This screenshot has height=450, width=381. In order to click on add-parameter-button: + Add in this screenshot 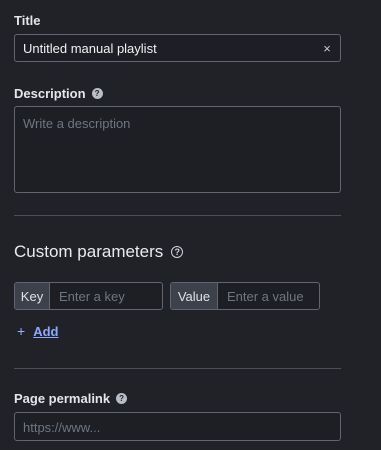, I will do `click(37, 331)`.